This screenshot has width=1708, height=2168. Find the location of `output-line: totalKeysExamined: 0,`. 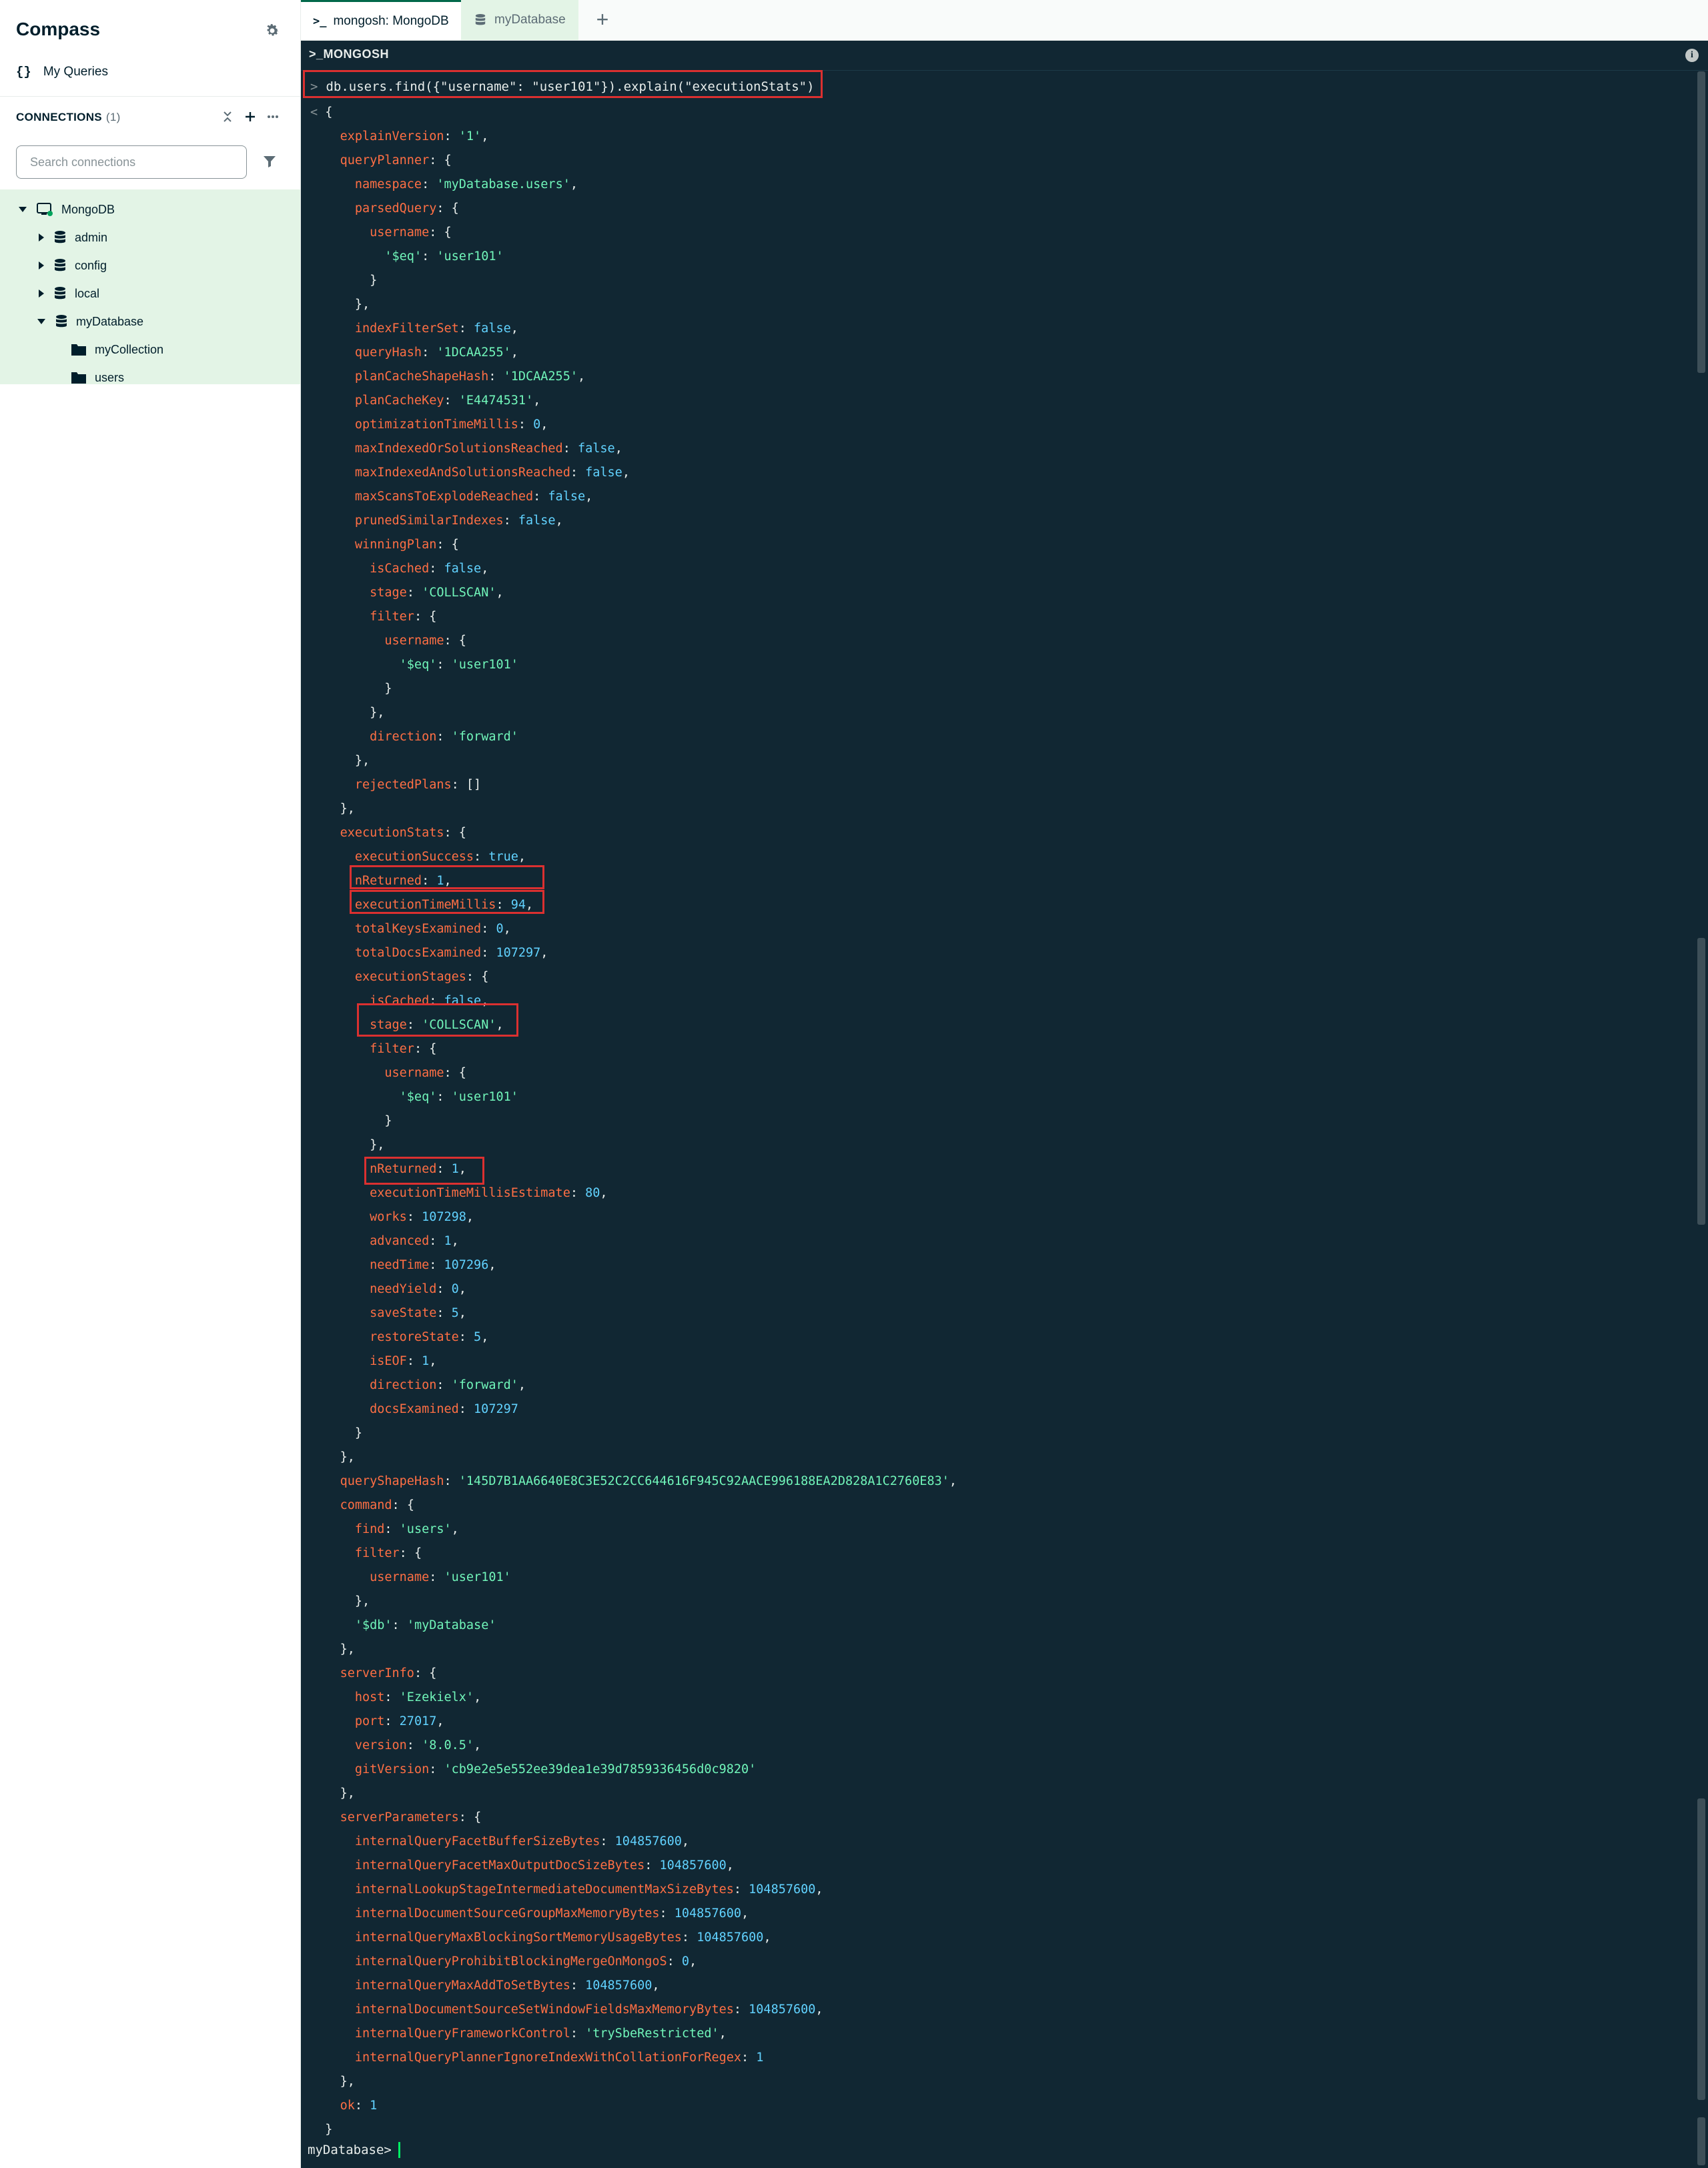

output-line: totalKeysExamined: 0, is located at coordinates (432, 929).